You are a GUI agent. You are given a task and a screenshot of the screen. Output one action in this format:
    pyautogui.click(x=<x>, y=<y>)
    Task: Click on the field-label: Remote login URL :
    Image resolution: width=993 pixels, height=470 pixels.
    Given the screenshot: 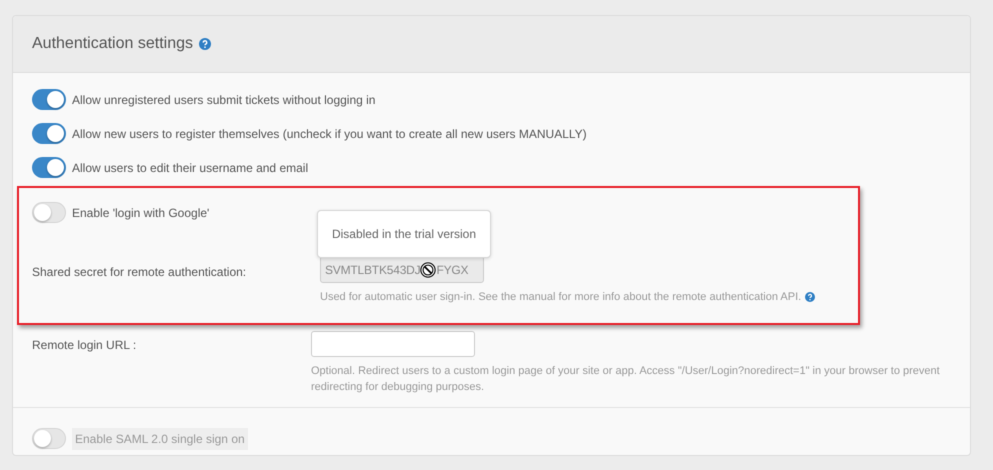 What is the action you would take?
    pyautogui.click(x=85, y=345)
    